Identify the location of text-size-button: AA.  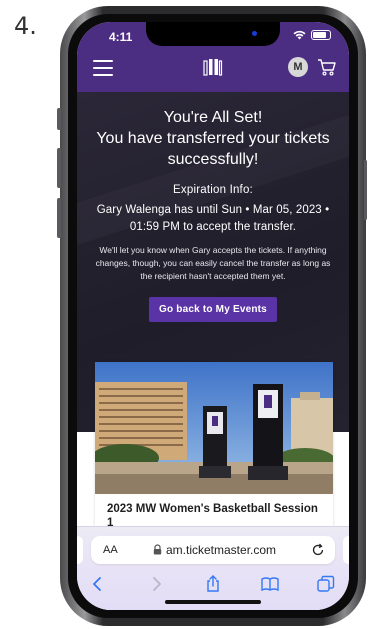
(110, 550).